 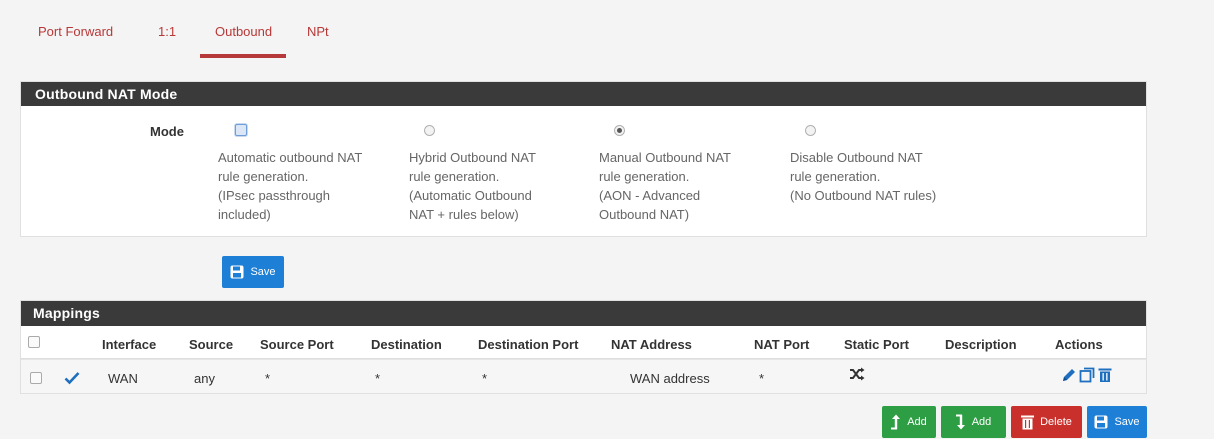 I want to click on col-nat-port: NAT Port, so click(x=782, y=344).